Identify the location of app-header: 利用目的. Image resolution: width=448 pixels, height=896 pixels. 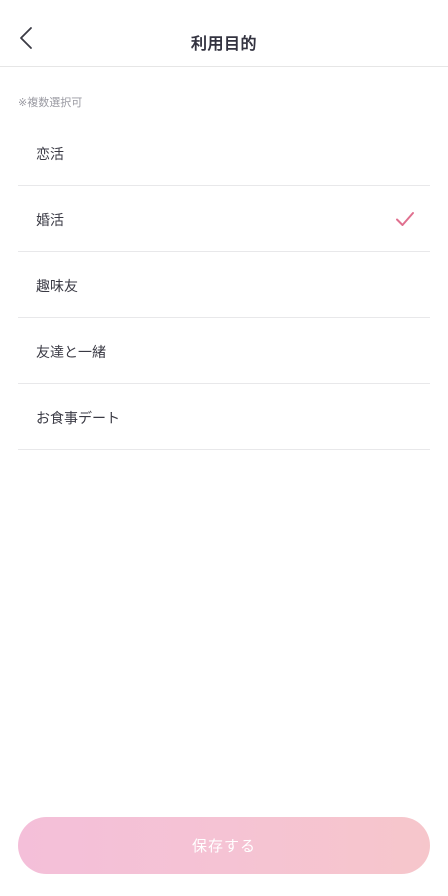
(224, 33).